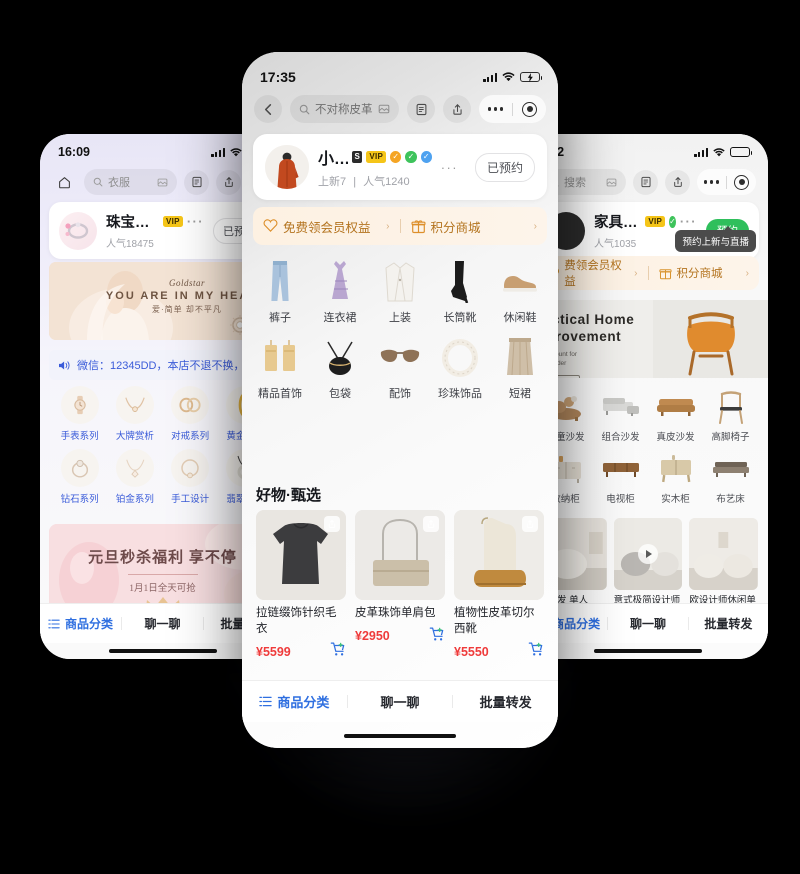  I want to click on right-product-image, so click(648, 554).